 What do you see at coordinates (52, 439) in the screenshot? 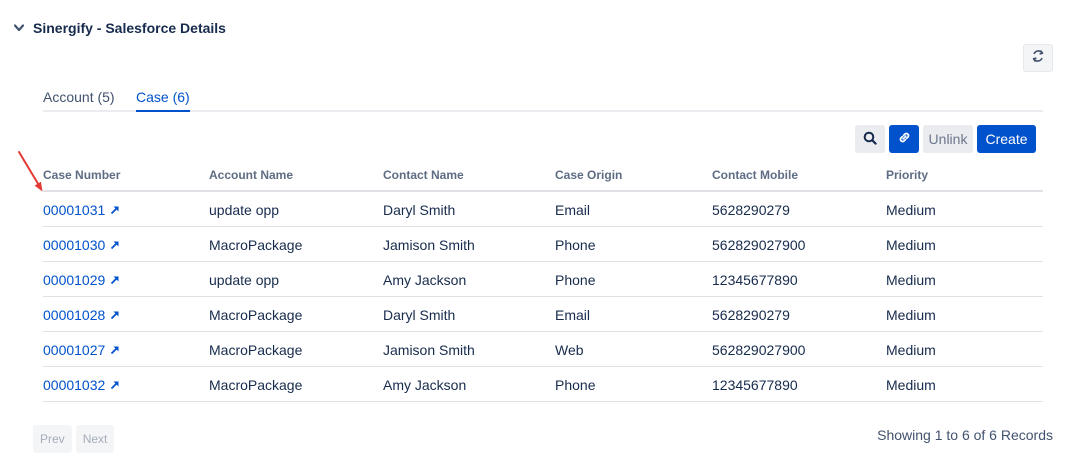
I see `prev-button: Prev` at bounding box center [52, 439].